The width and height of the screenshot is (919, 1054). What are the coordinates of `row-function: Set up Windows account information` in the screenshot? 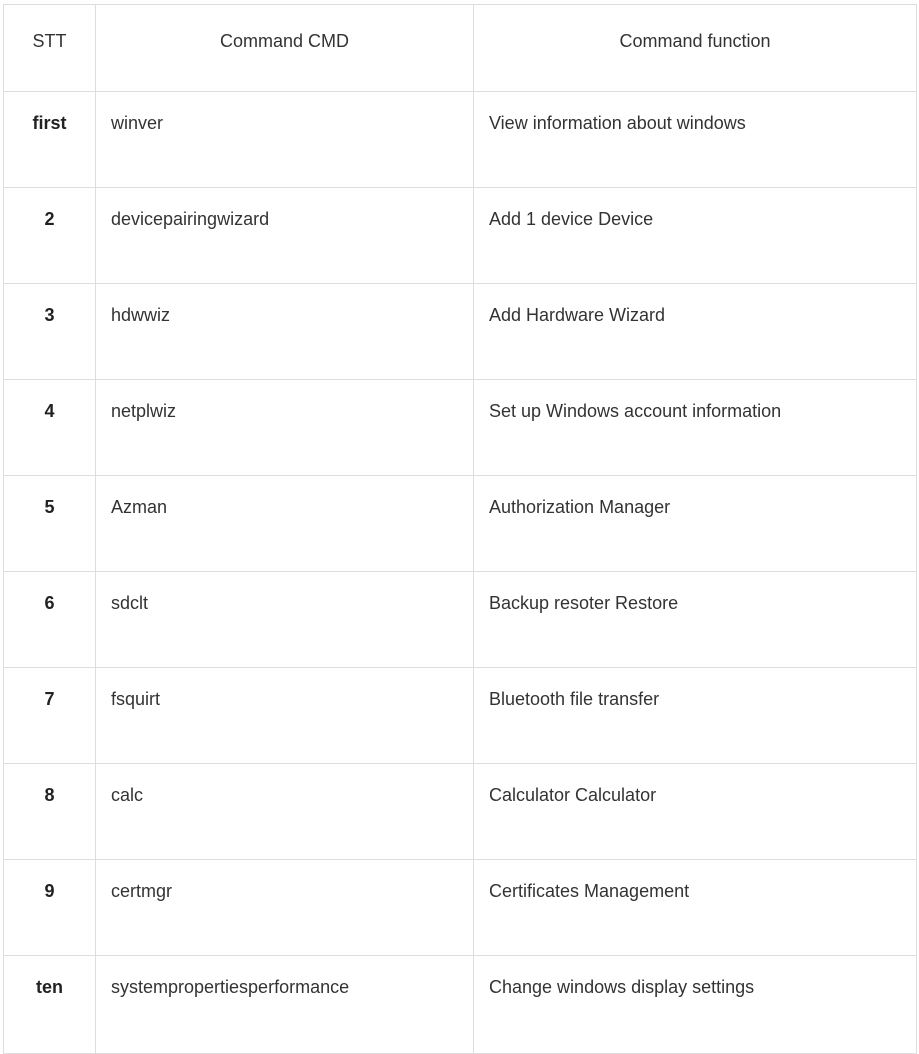 It's located at (695, 427).